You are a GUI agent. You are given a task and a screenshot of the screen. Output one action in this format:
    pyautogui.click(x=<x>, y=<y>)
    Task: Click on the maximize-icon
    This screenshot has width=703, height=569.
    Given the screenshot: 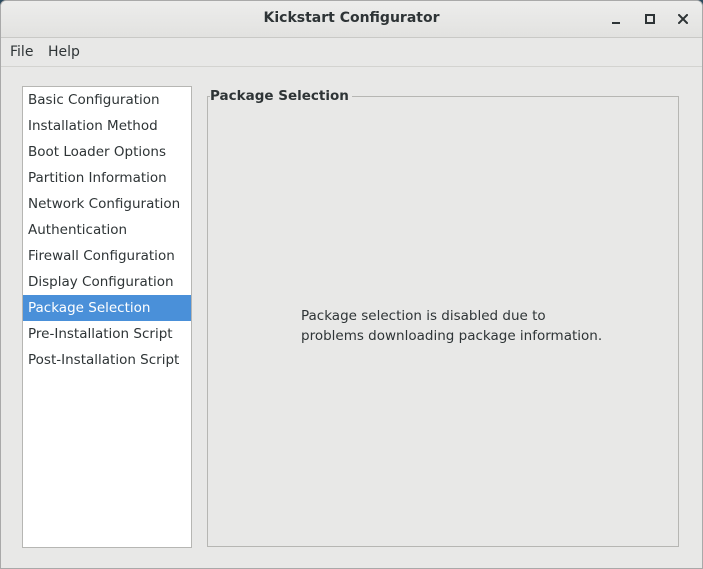 What is the action you would take?
    pyautogui.click(x=650, y=19)
    